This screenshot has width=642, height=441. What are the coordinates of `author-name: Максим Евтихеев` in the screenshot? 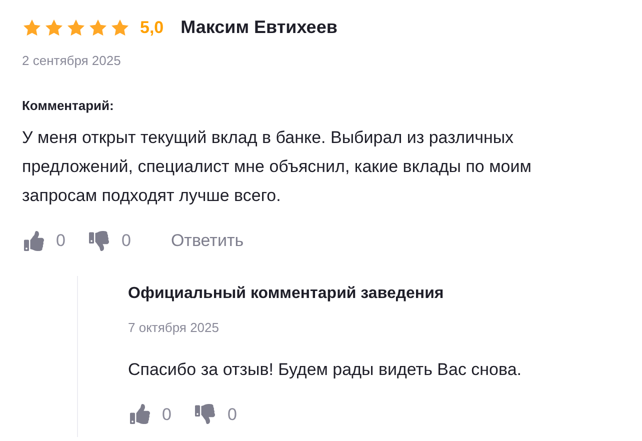 It's located at (259, 27).